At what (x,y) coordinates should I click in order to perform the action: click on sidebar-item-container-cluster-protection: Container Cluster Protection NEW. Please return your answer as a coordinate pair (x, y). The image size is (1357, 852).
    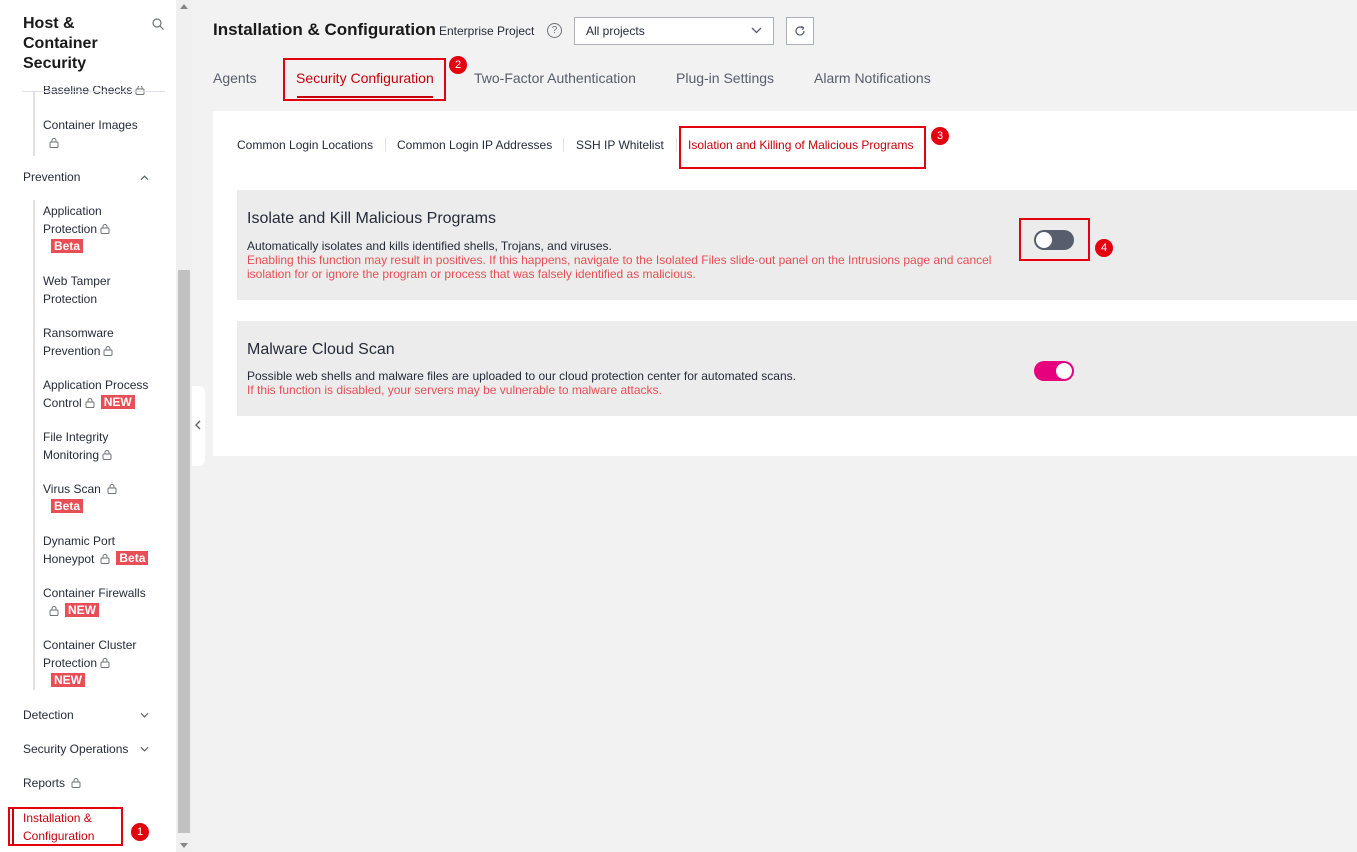
    Looking at the image, I should click on (103, 663).